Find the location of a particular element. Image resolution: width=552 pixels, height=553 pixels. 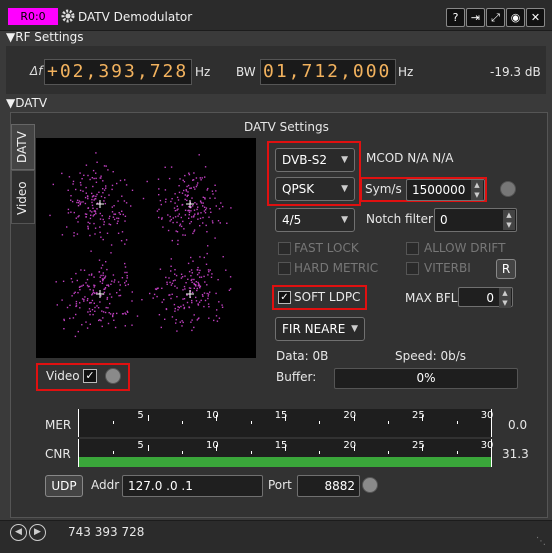

scale-tick-mark is located at coordinates (354, 448).